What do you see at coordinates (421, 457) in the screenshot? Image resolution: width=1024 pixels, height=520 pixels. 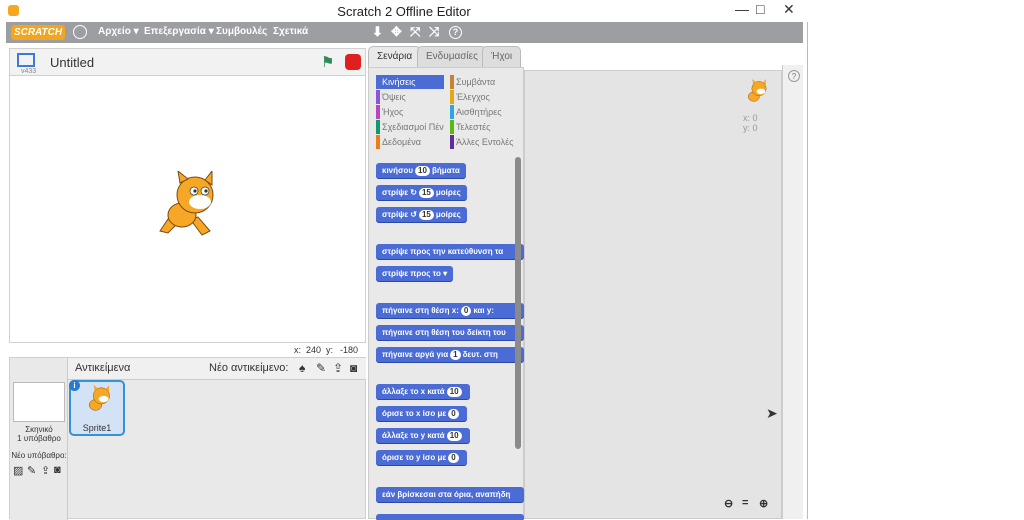 I see `block-set-y: όρισε το y ίσο με 0` at bounding box center [421, 457].